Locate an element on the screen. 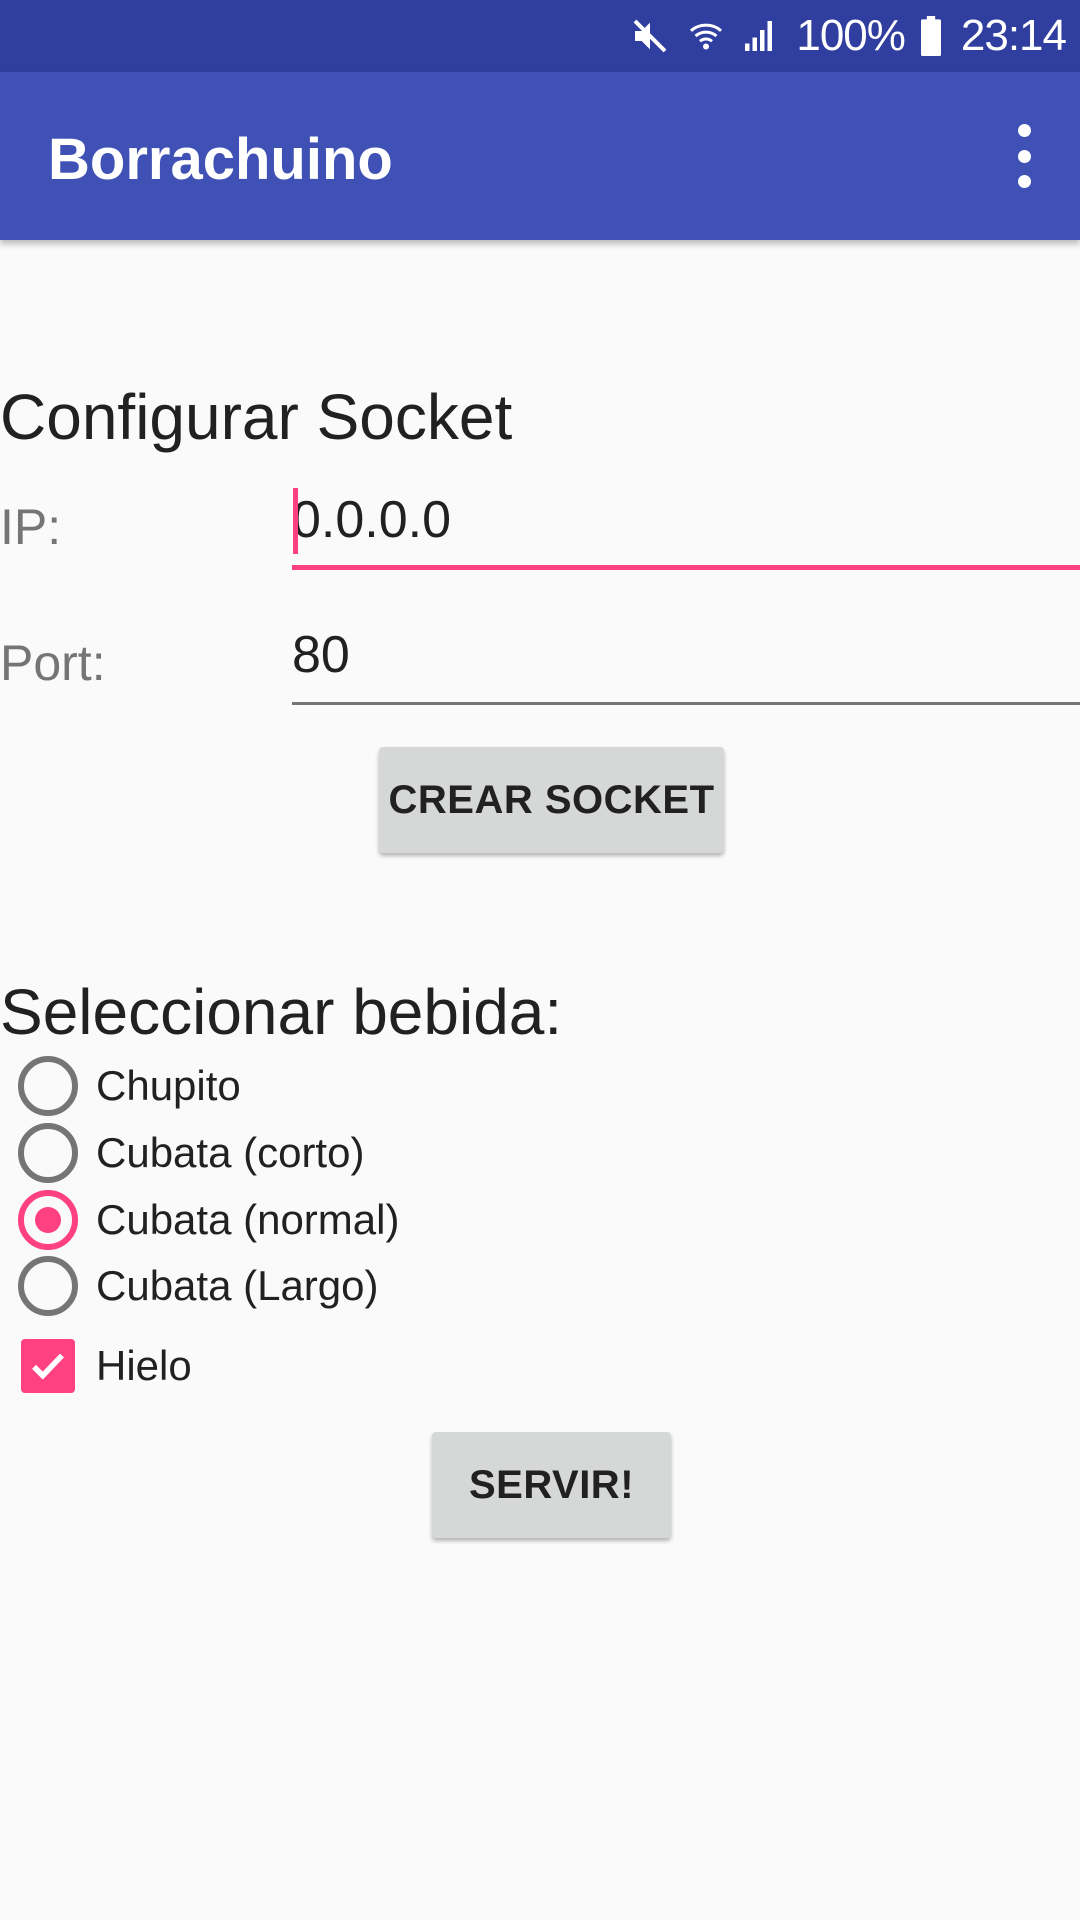 Image resolution: width=1080 pixels, height=1920 pixels. ice-checkbox is located at coordinates (48, 1366).